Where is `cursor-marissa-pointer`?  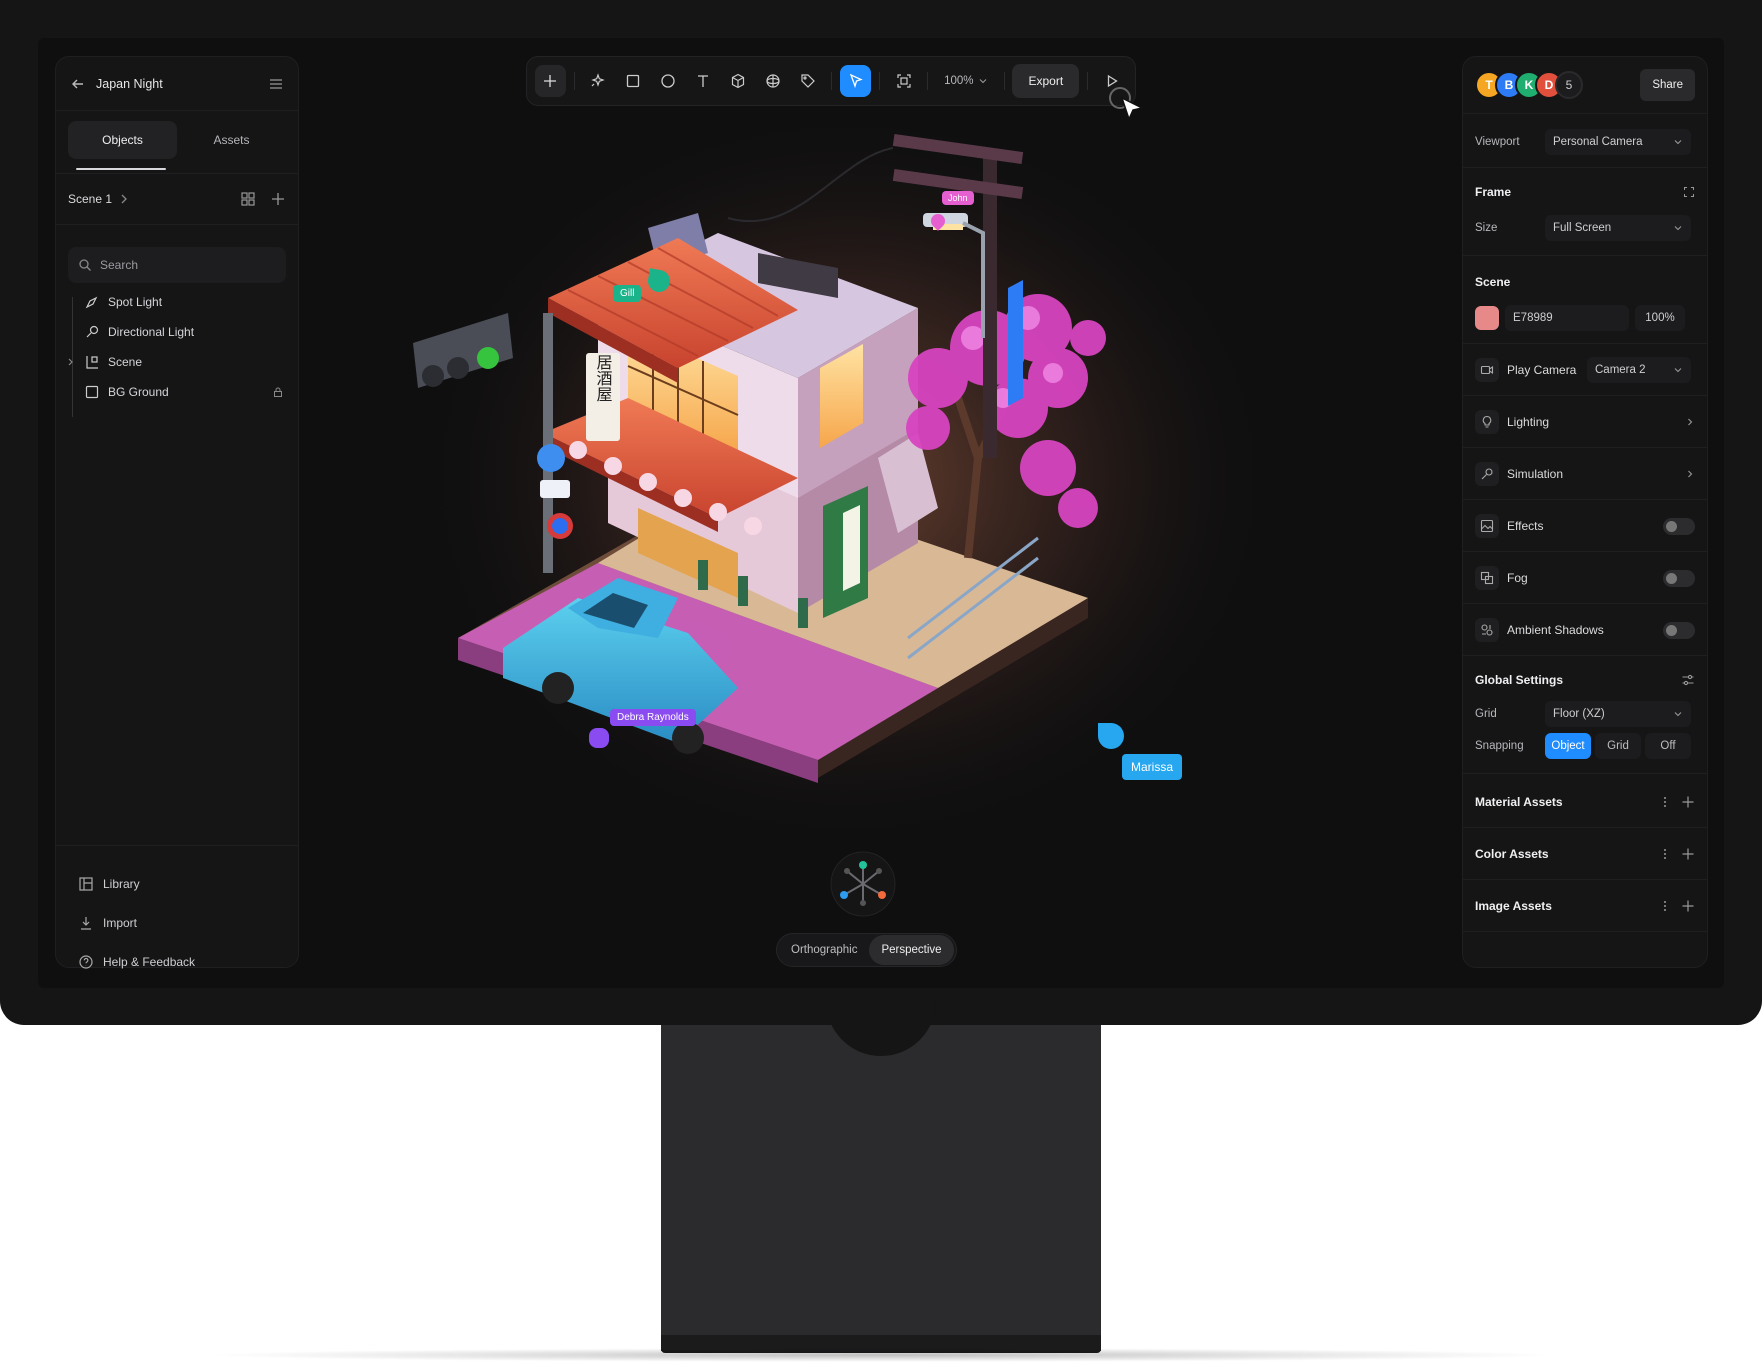
cursor-marissa-pointer is located at coordinates (1111, 736).